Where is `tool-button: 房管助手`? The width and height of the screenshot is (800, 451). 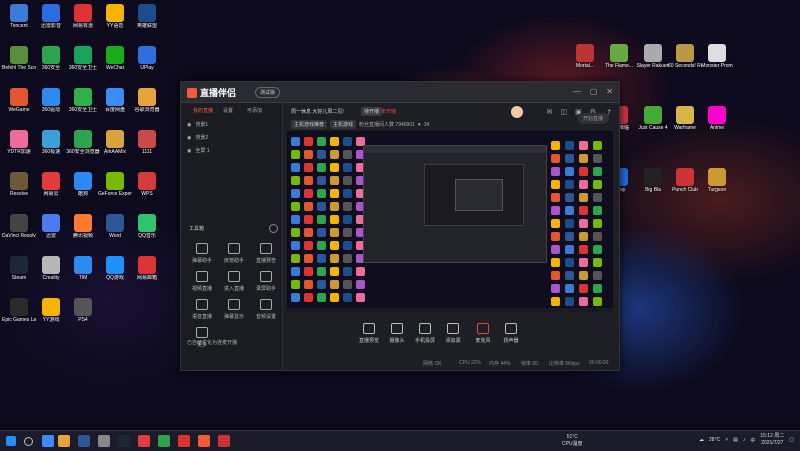
tool-button: 房管助手 is located at coordinates (234, 255).